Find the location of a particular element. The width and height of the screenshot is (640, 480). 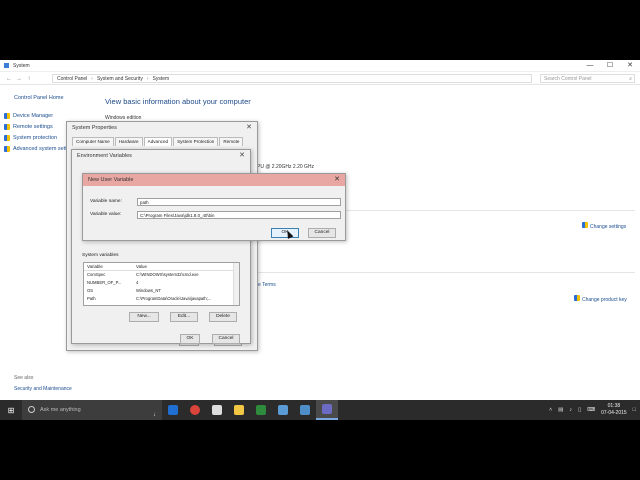

system-protection-link: System protection is located at coordinates (30, 138).